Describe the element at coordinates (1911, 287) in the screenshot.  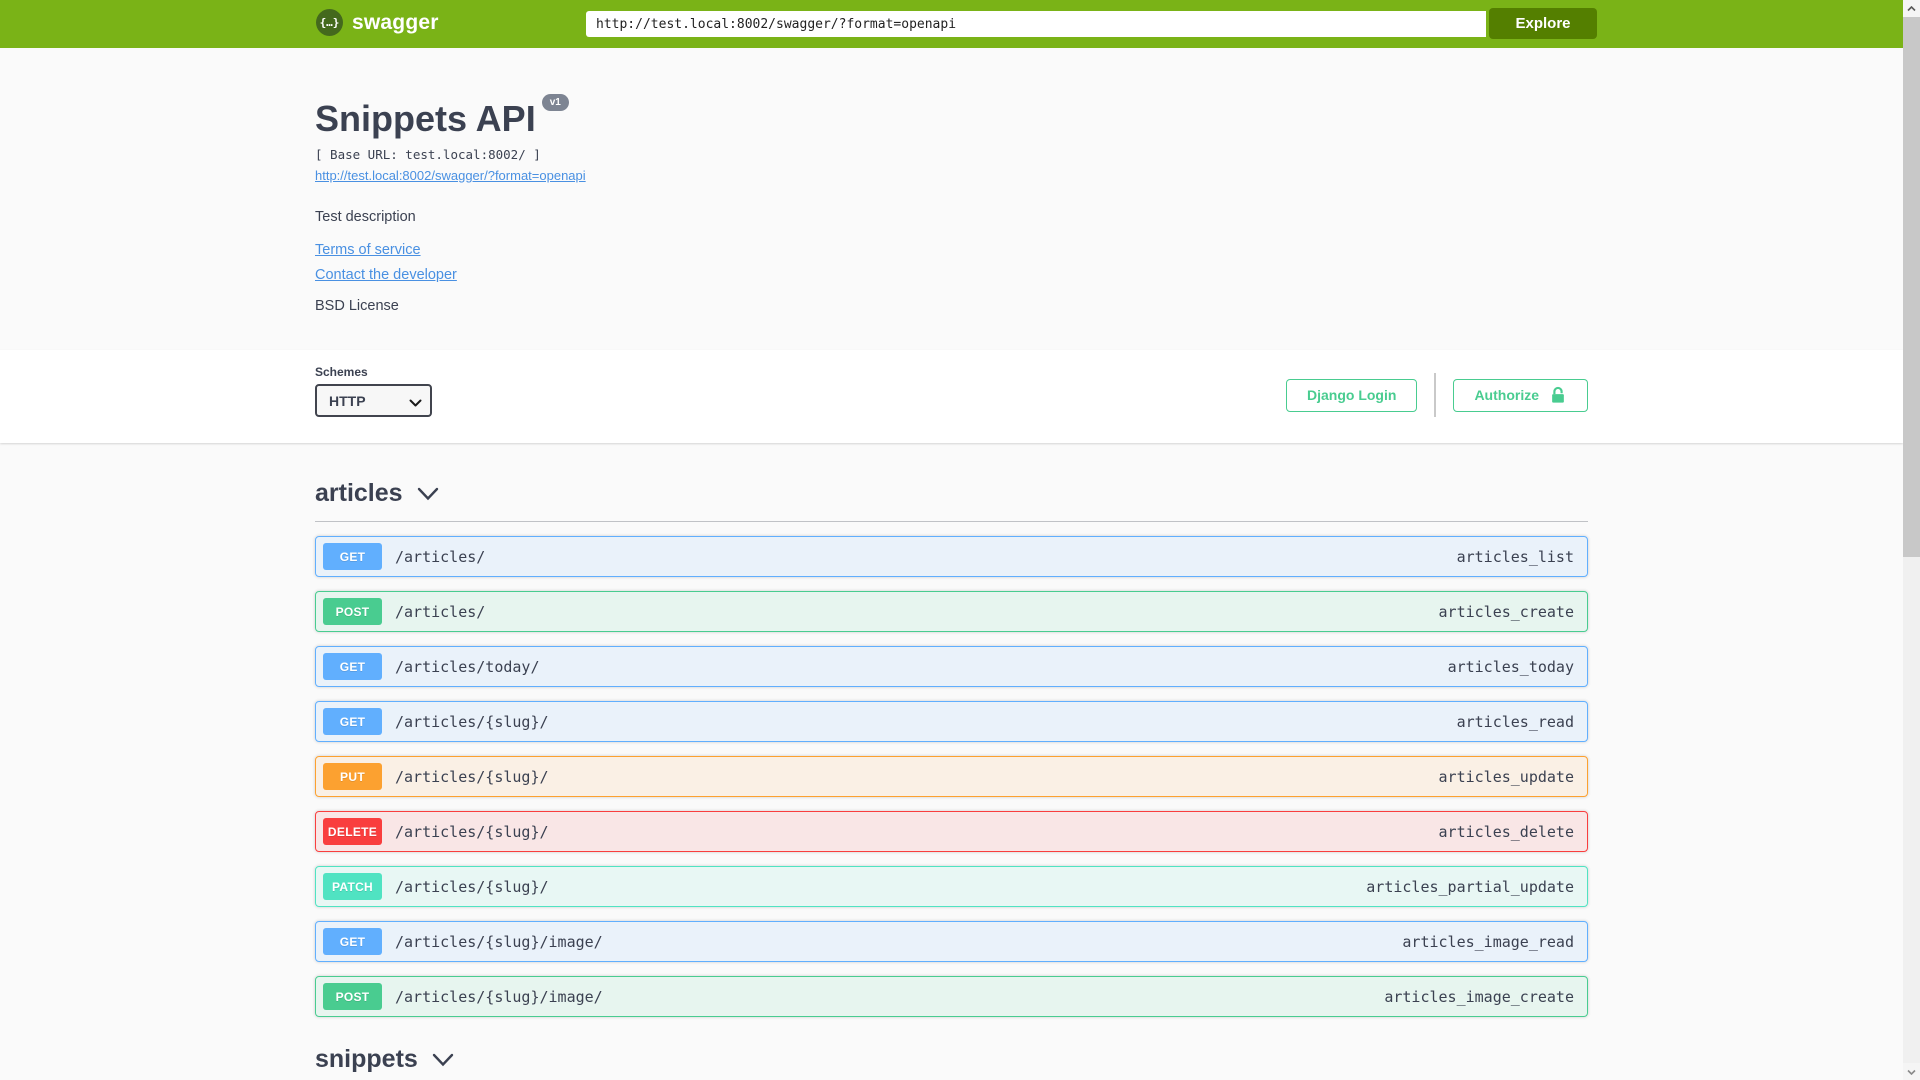
I see `scrollbar-thumb` at that location.